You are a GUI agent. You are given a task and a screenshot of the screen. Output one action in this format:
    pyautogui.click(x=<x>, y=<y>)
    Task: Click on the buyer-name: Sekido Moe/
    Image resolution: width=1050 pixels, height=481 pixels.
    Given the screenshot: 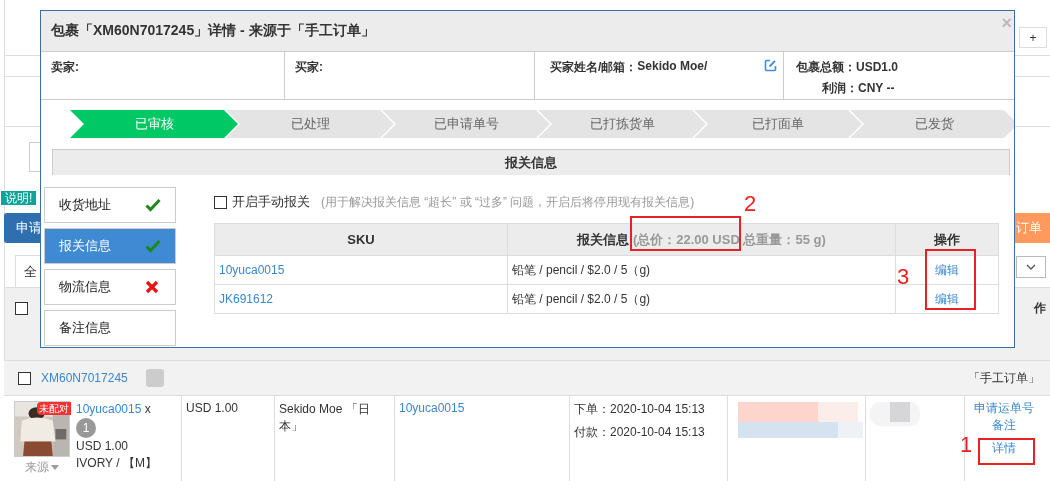 What is the action you would take?
    pyautogui.click(x=672, y=66)
    